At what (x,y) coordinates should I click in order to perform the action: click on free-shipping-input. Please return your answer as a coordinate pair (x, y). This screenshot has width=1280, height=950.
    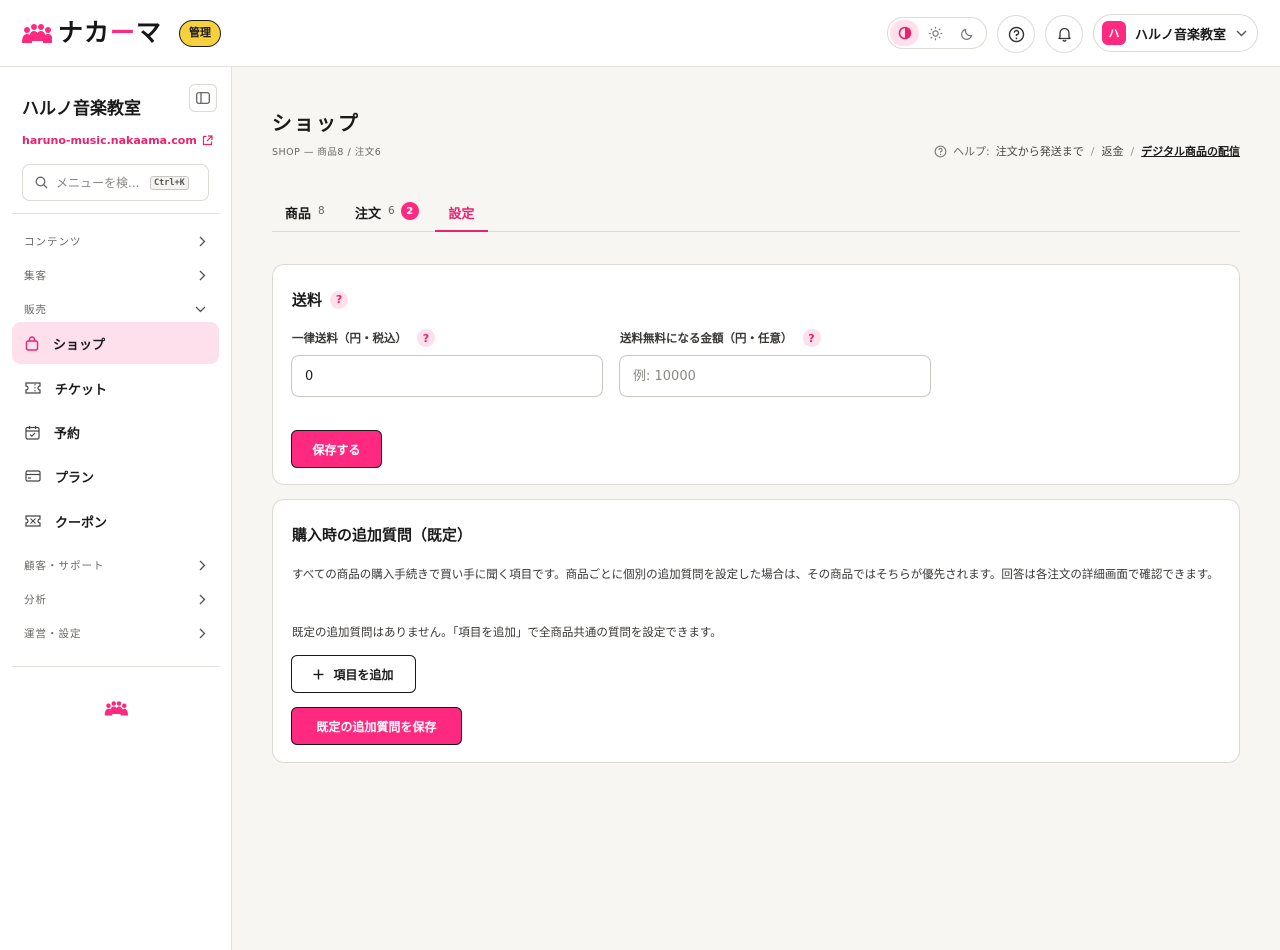
    Looking at the image, I should click on (775, 376).